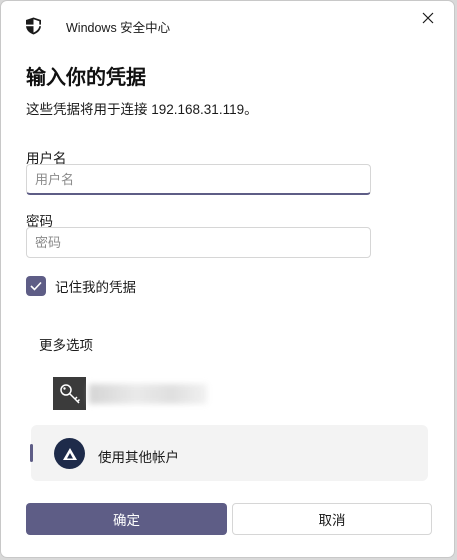  I want to click on selection-indicator, so click(31, 453).